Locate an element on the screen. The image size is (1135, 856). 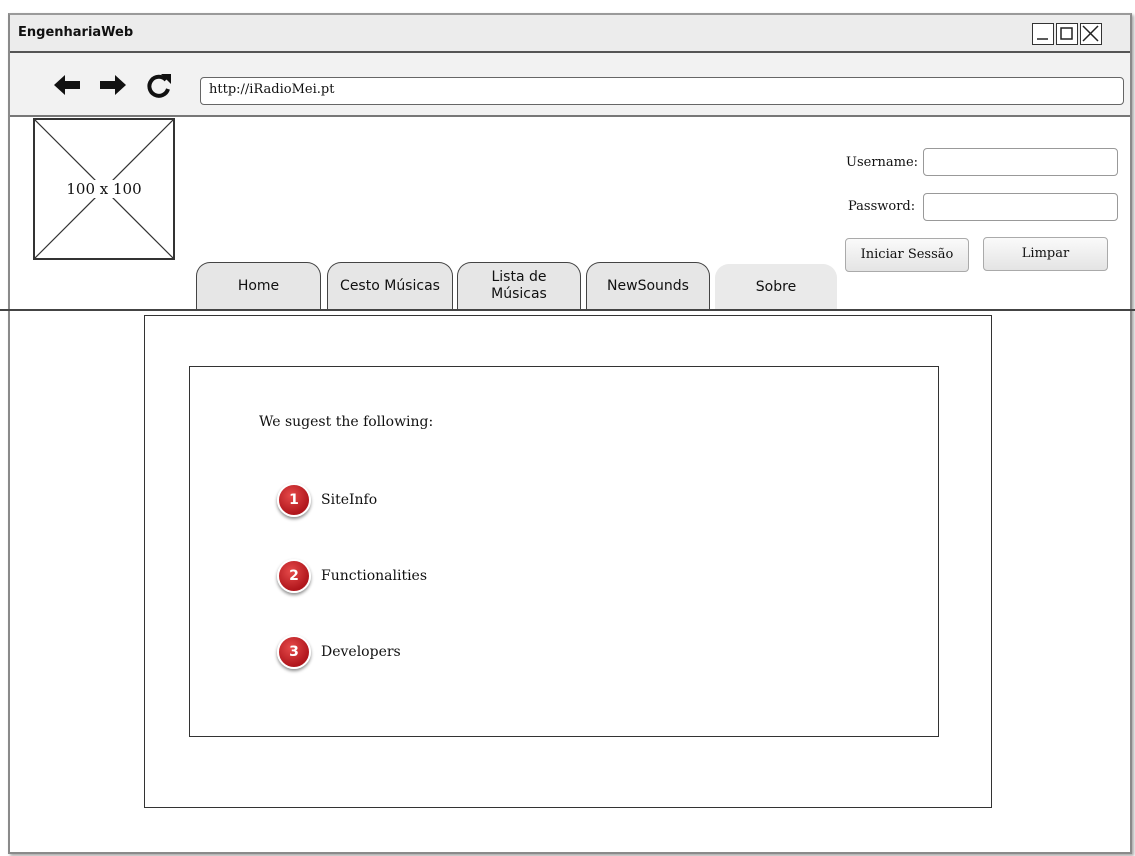
number-badge-icon: 2 is located at coordinates (294, 576).